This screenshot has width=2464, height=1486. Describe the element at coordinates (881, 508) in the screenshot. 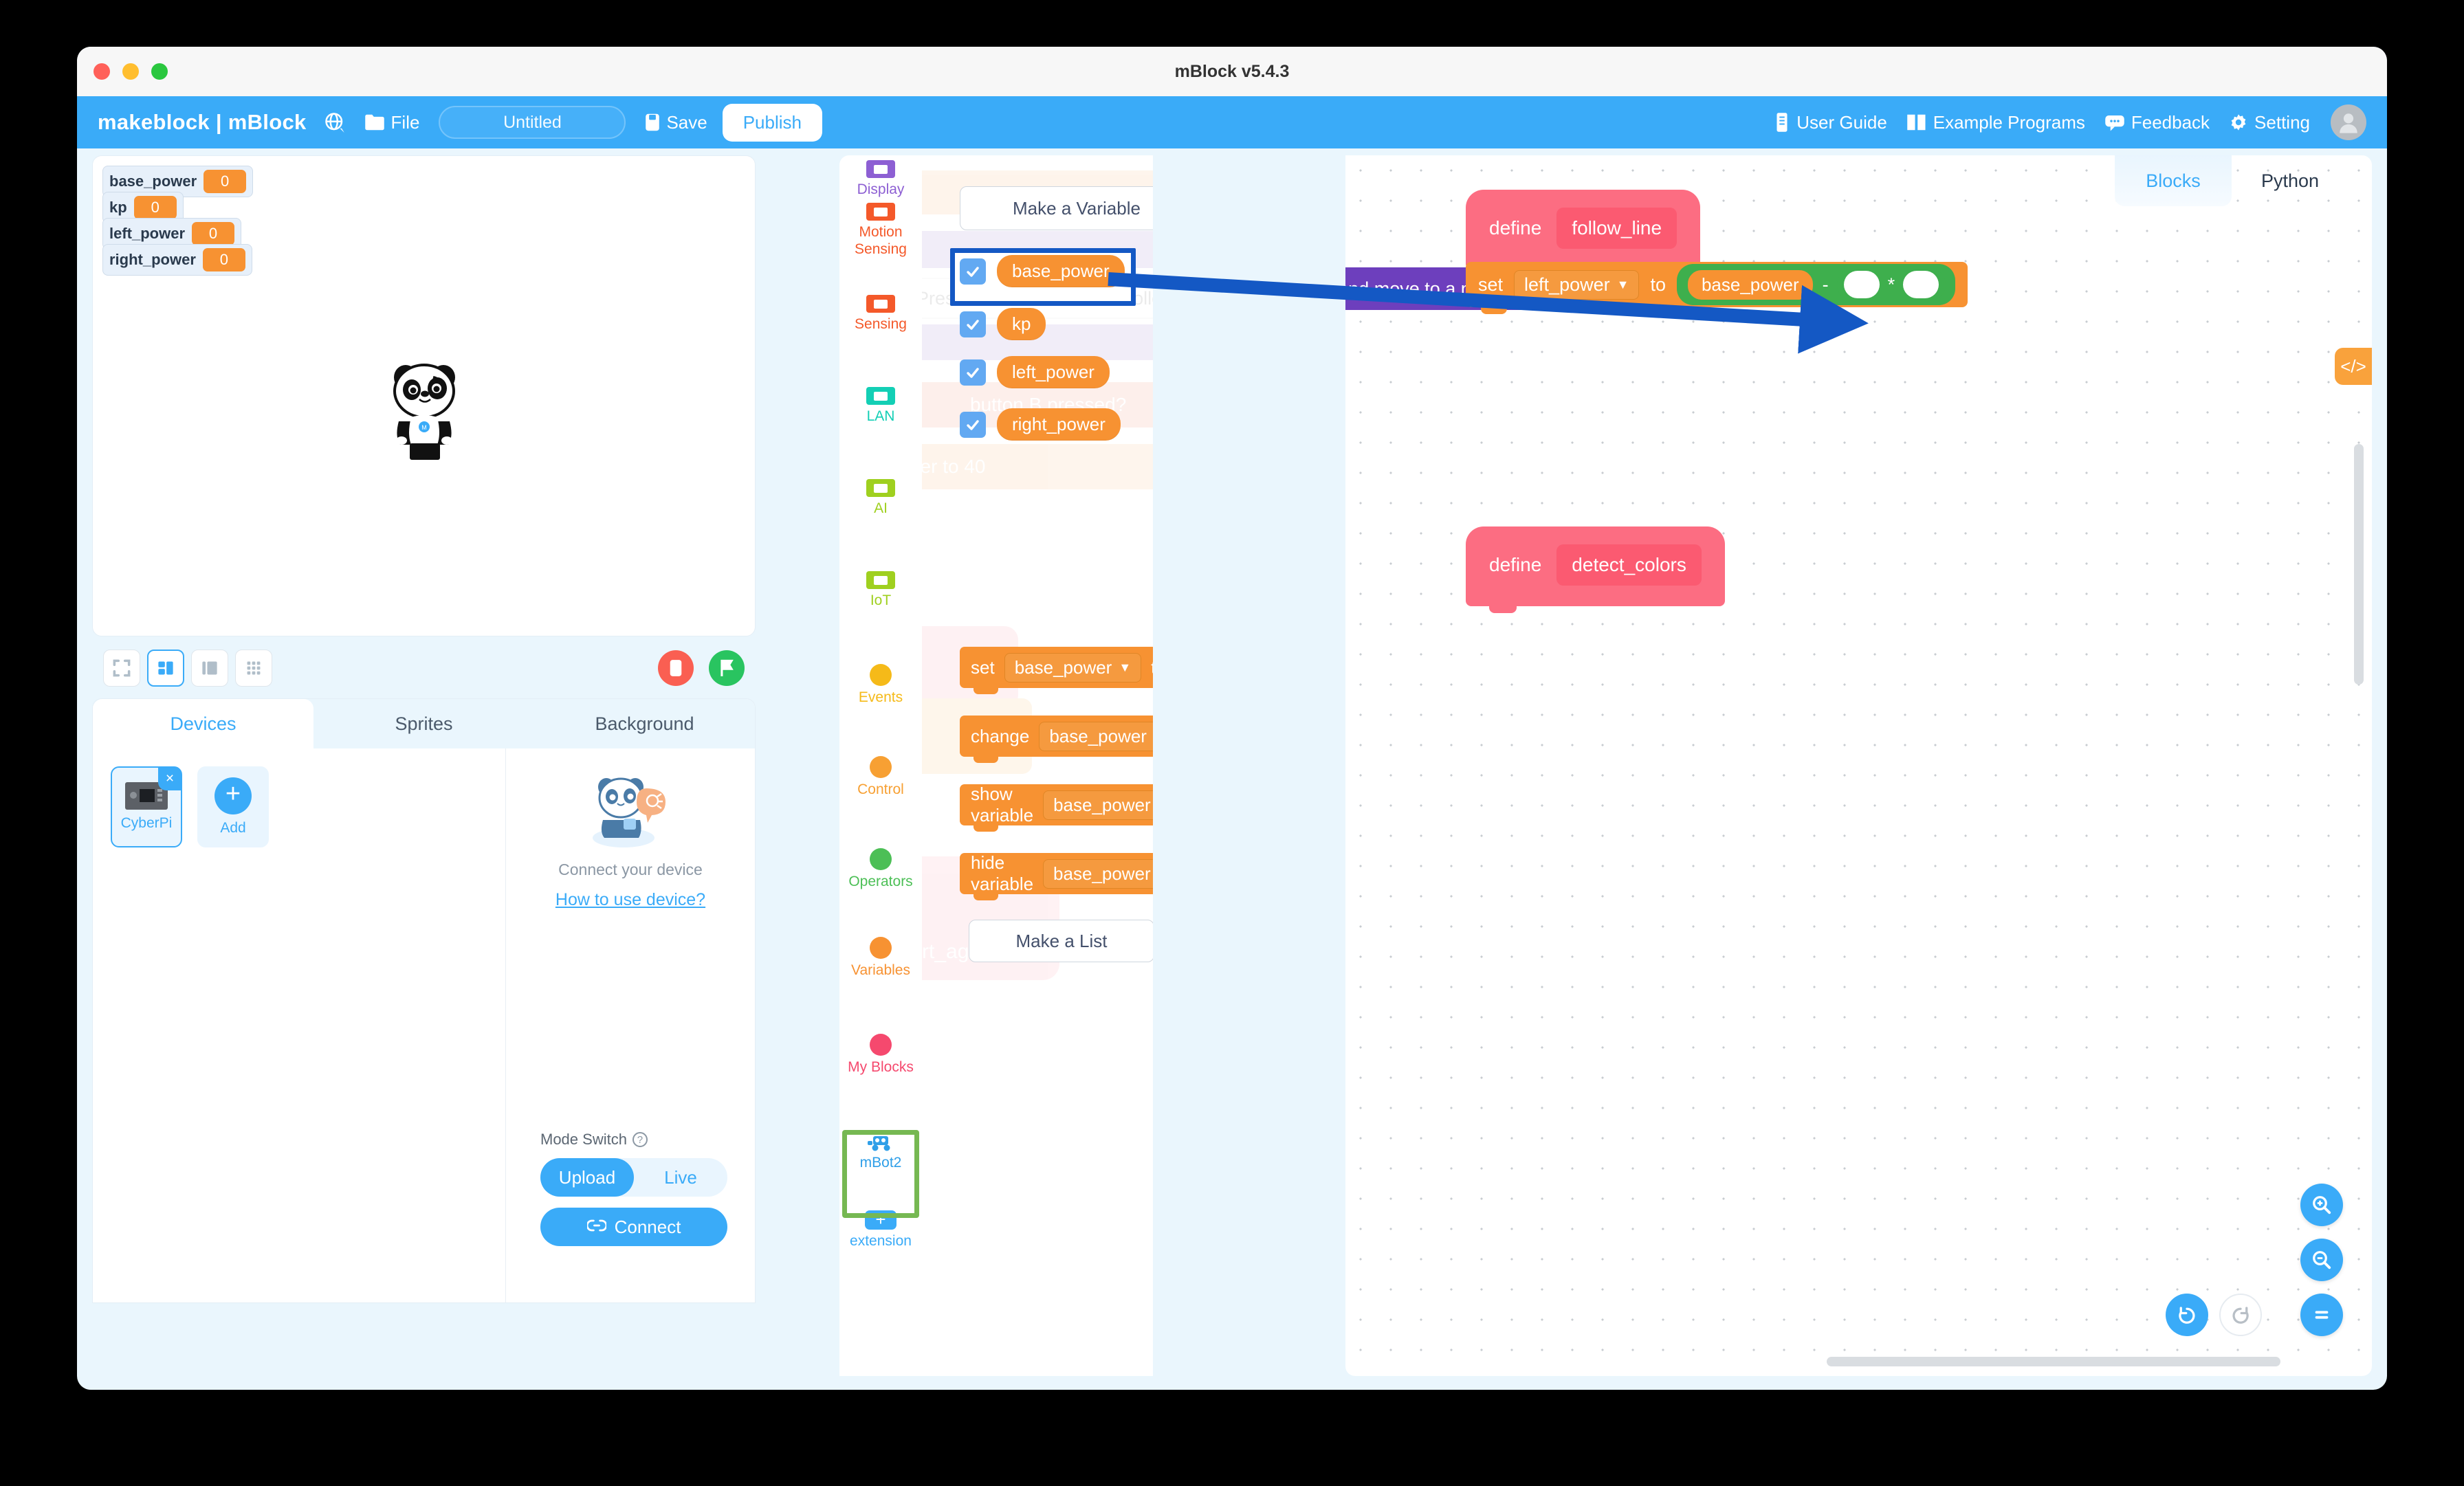

I see `category-label: AI` at that location.